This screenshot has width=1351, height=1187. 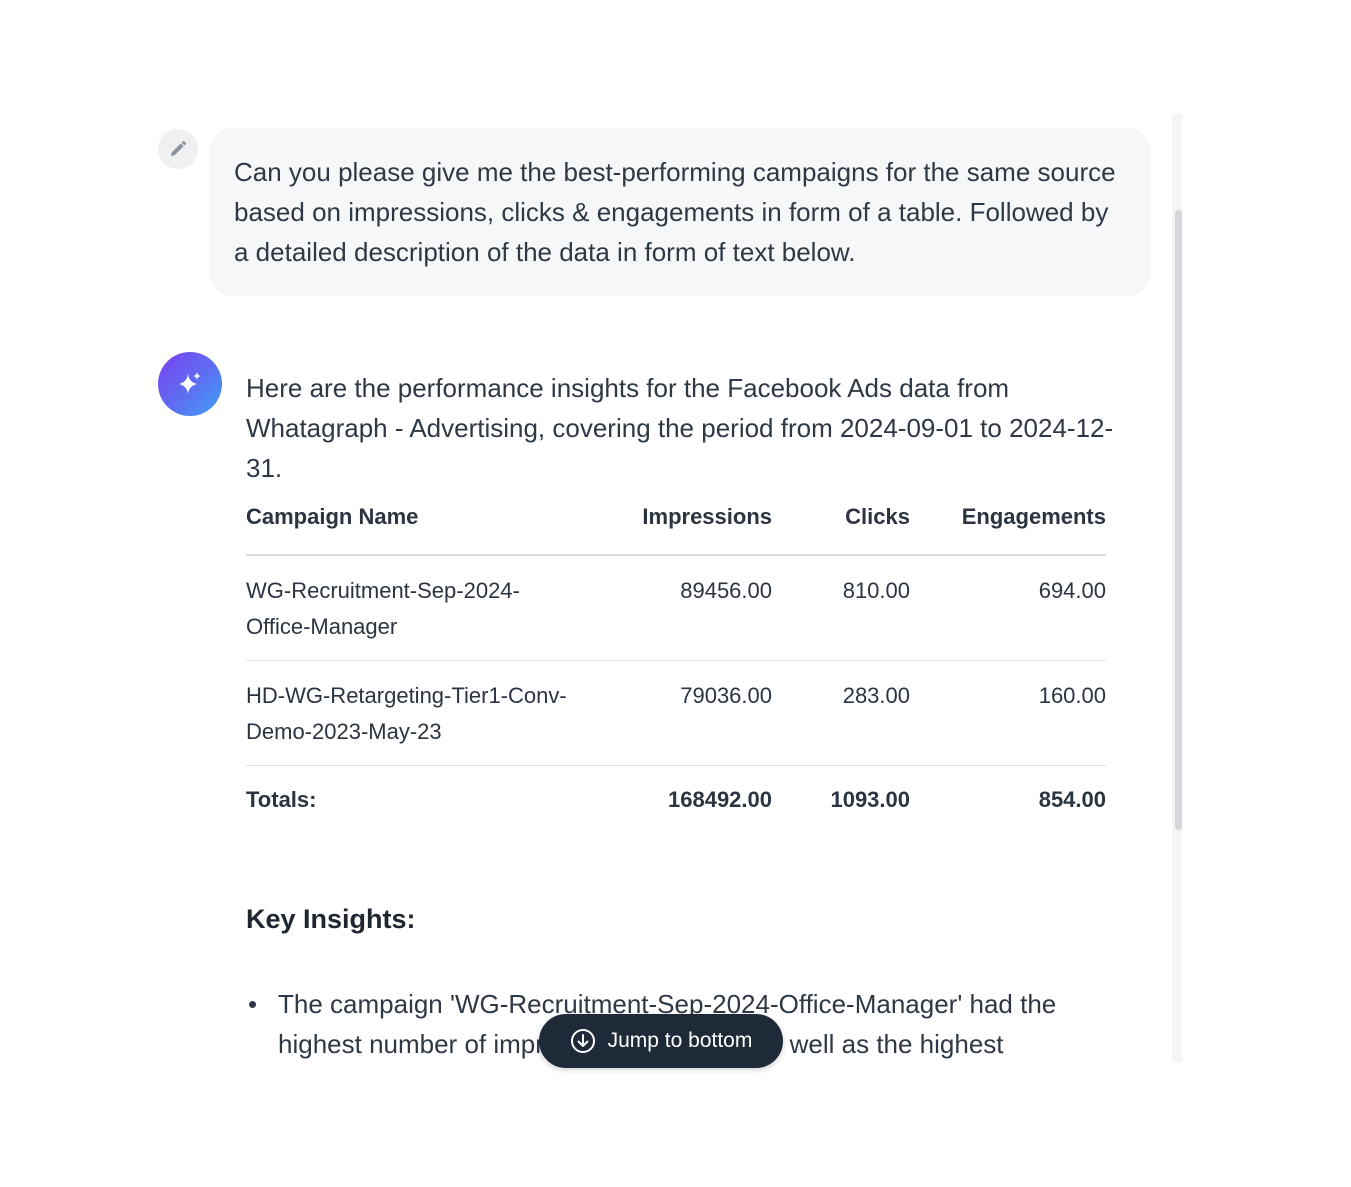 I want to click on sparkle-icon, so click(x=190, y=383).